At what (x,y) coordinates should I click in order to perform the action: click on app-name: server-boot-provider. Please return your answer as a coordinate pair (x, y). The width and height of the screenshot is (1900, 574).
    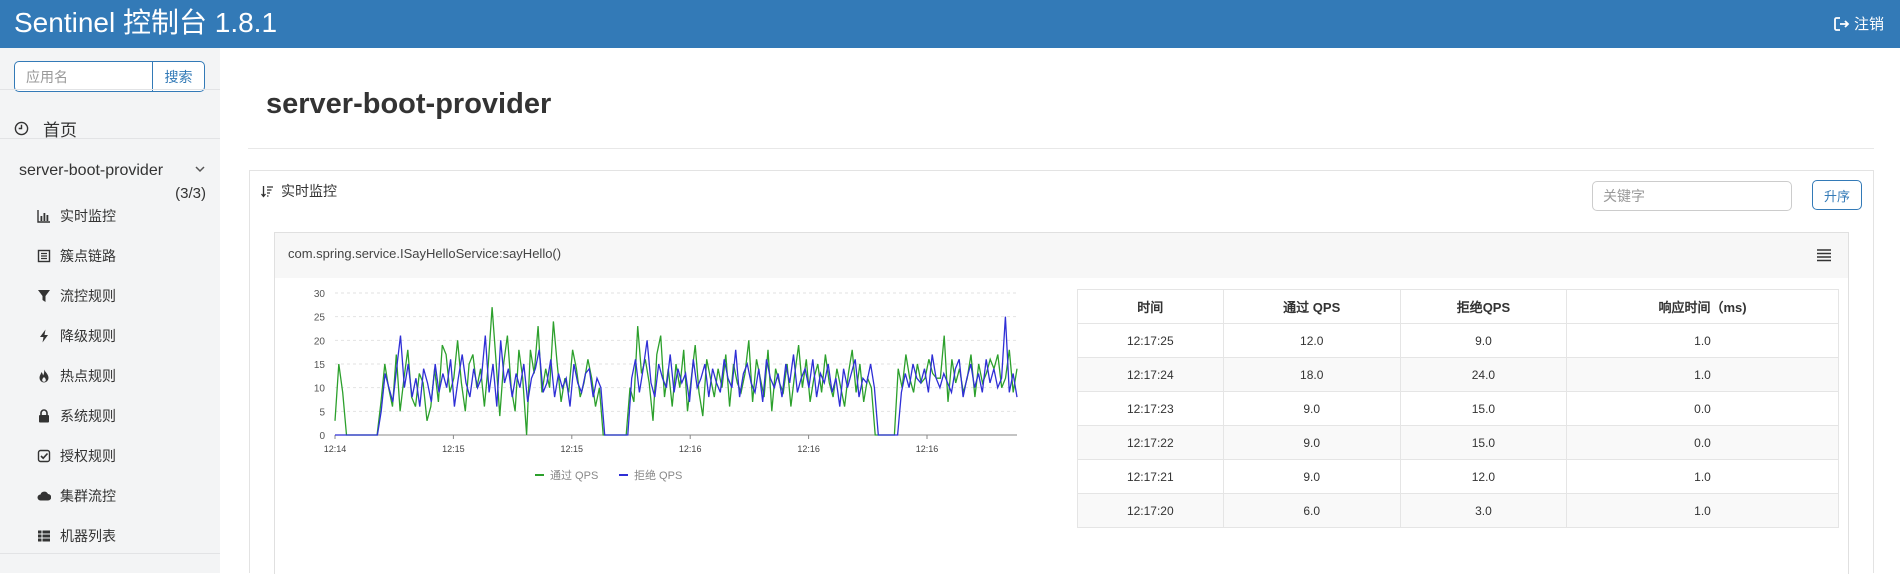
    Looking at the image, I should click on (91, 171).